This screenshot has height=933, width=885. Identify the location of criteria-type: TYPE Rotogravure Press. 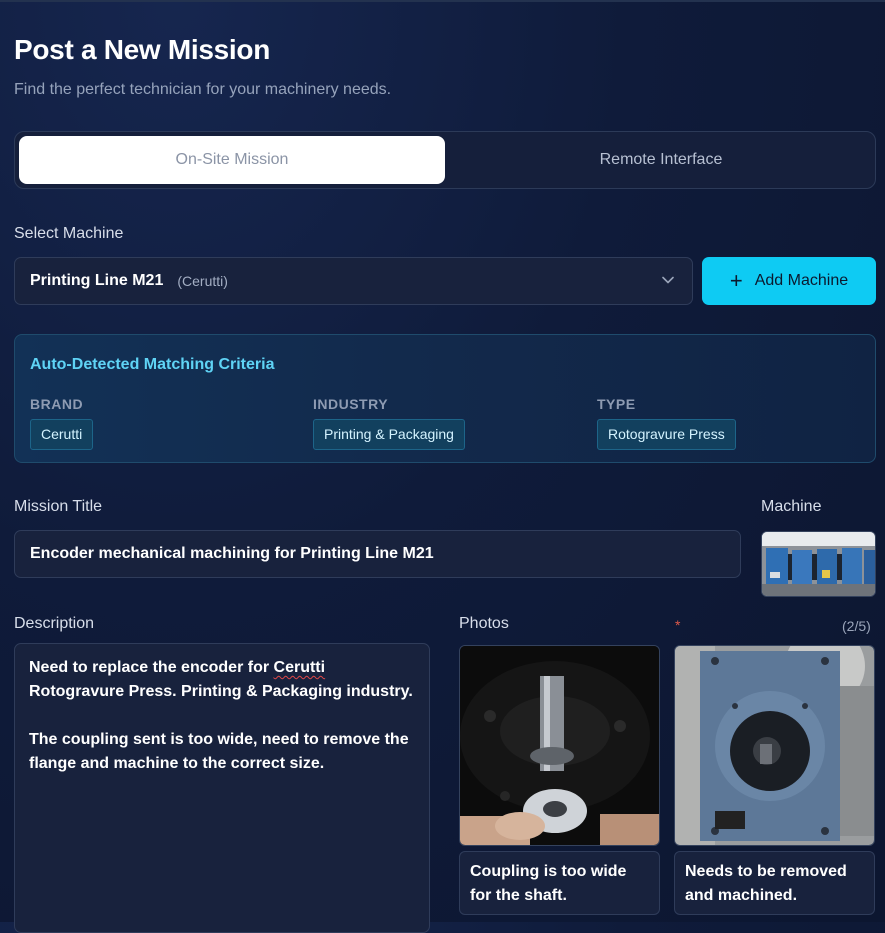
(666, 423).